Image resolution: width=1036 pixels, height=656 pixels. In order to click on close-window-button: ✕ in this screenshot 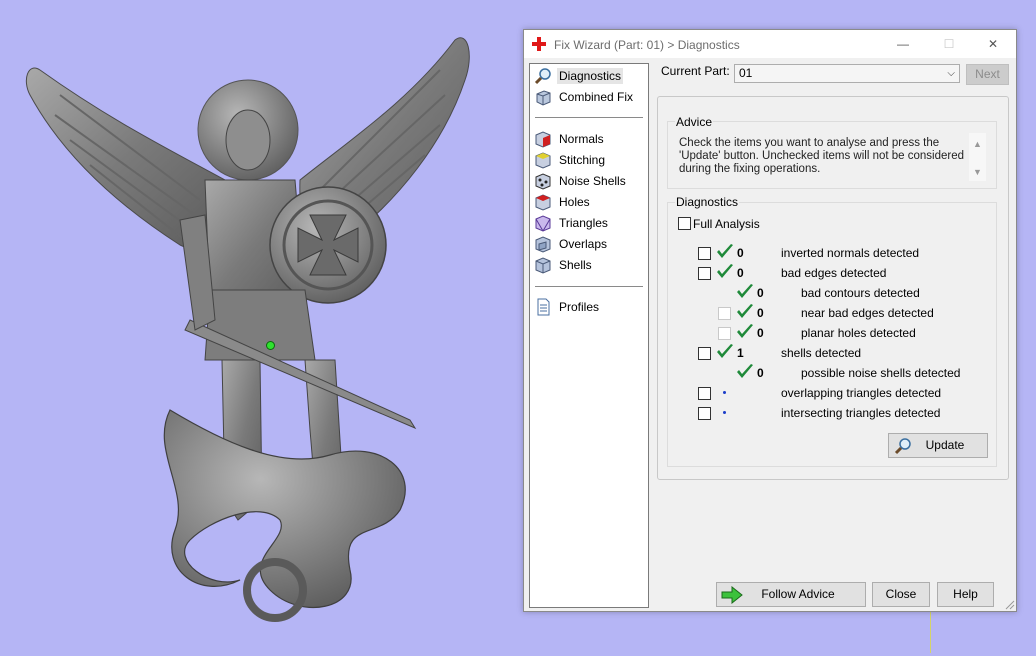, I will do `click(993, 44)`.